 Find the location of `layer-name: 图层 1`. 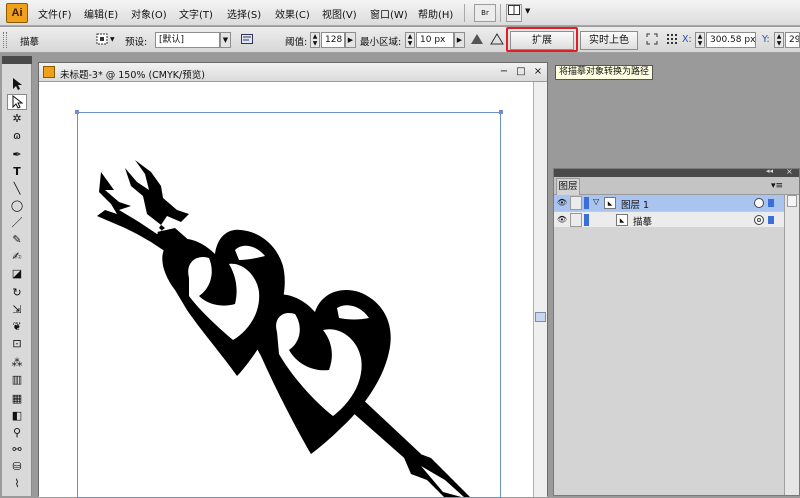

layer-name: 图层 1 is located at coordinates (635, 204).